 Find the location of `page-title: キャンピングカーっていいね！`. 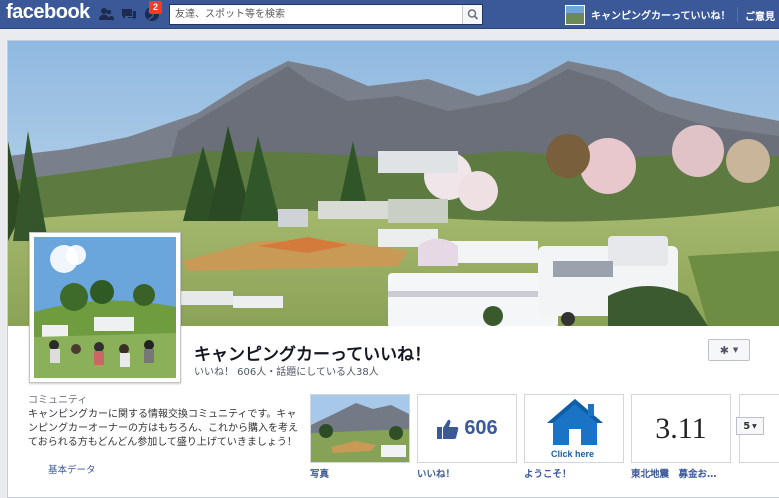

page-title: キャンピングカーっていいね！ is located at coordinates (313, 355).